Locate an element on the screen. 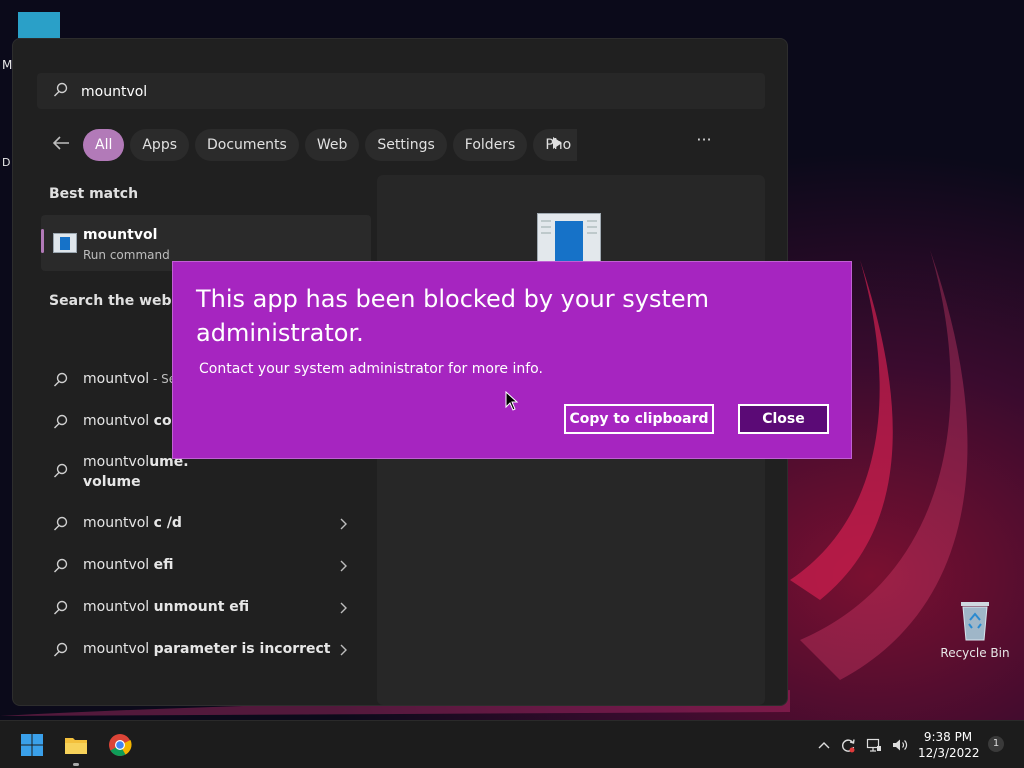  web-result-6: mountvol unmount efi is located at coordinates (197, 608).